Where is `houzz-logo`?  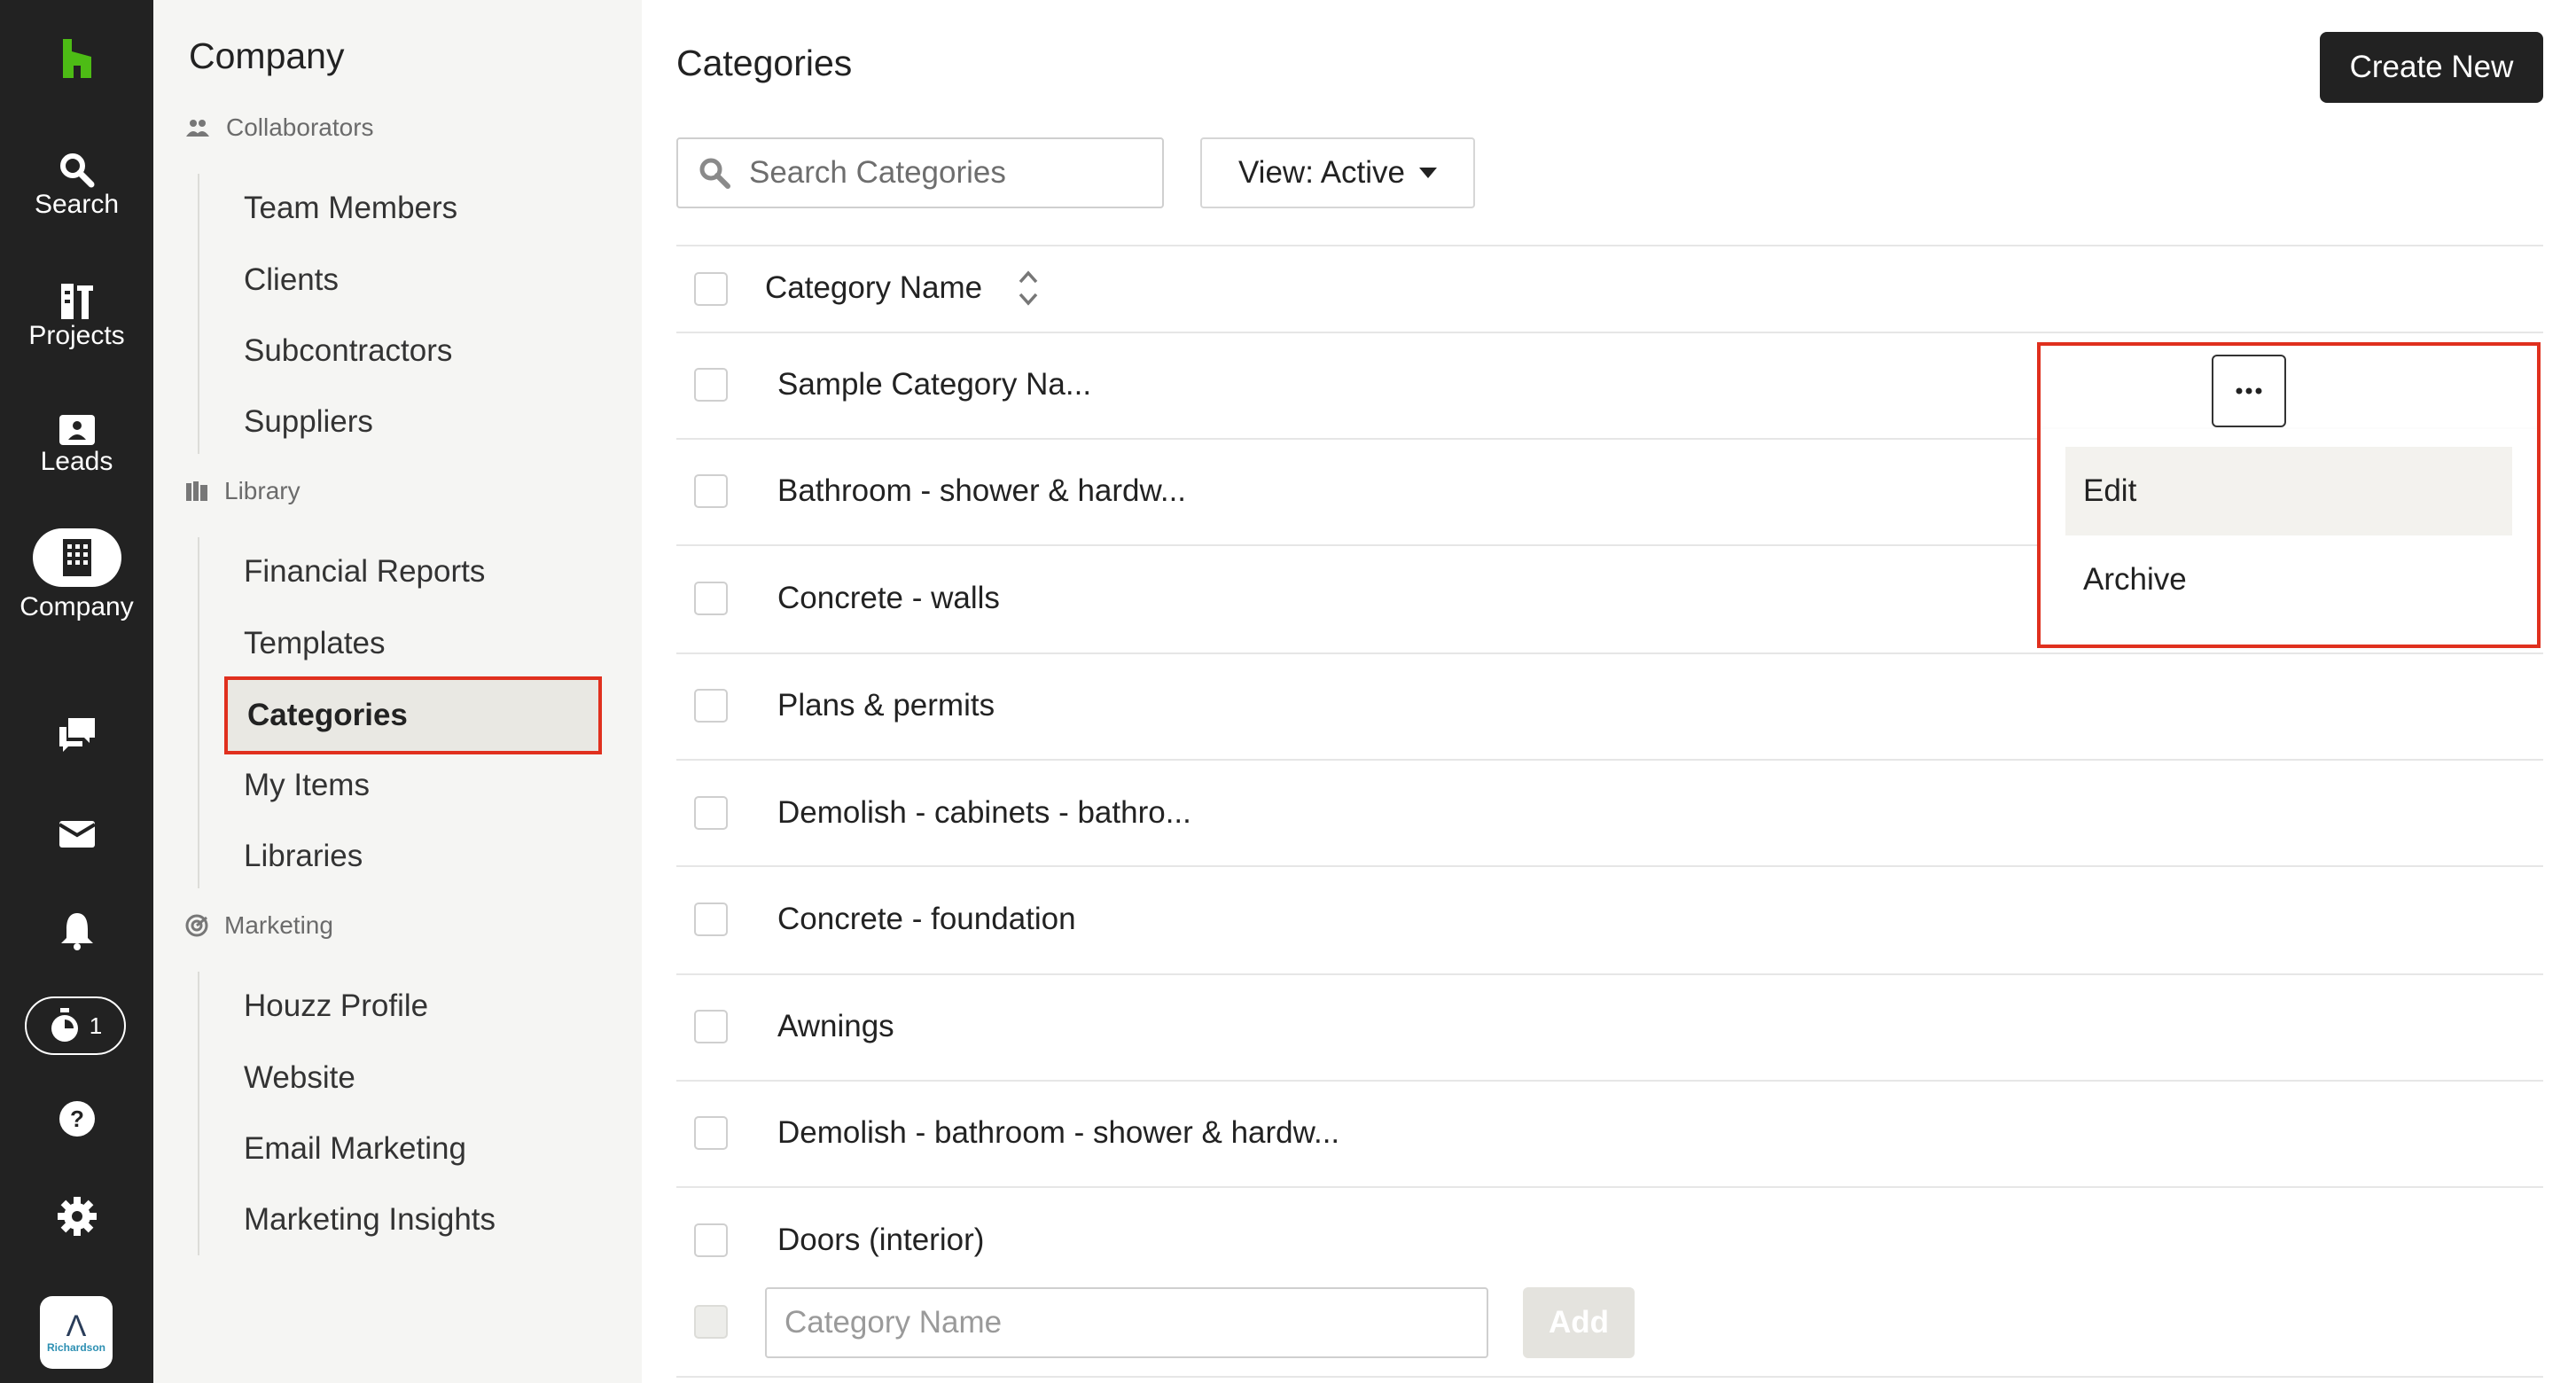
houzz-logo is located at coordinates (76, 58).